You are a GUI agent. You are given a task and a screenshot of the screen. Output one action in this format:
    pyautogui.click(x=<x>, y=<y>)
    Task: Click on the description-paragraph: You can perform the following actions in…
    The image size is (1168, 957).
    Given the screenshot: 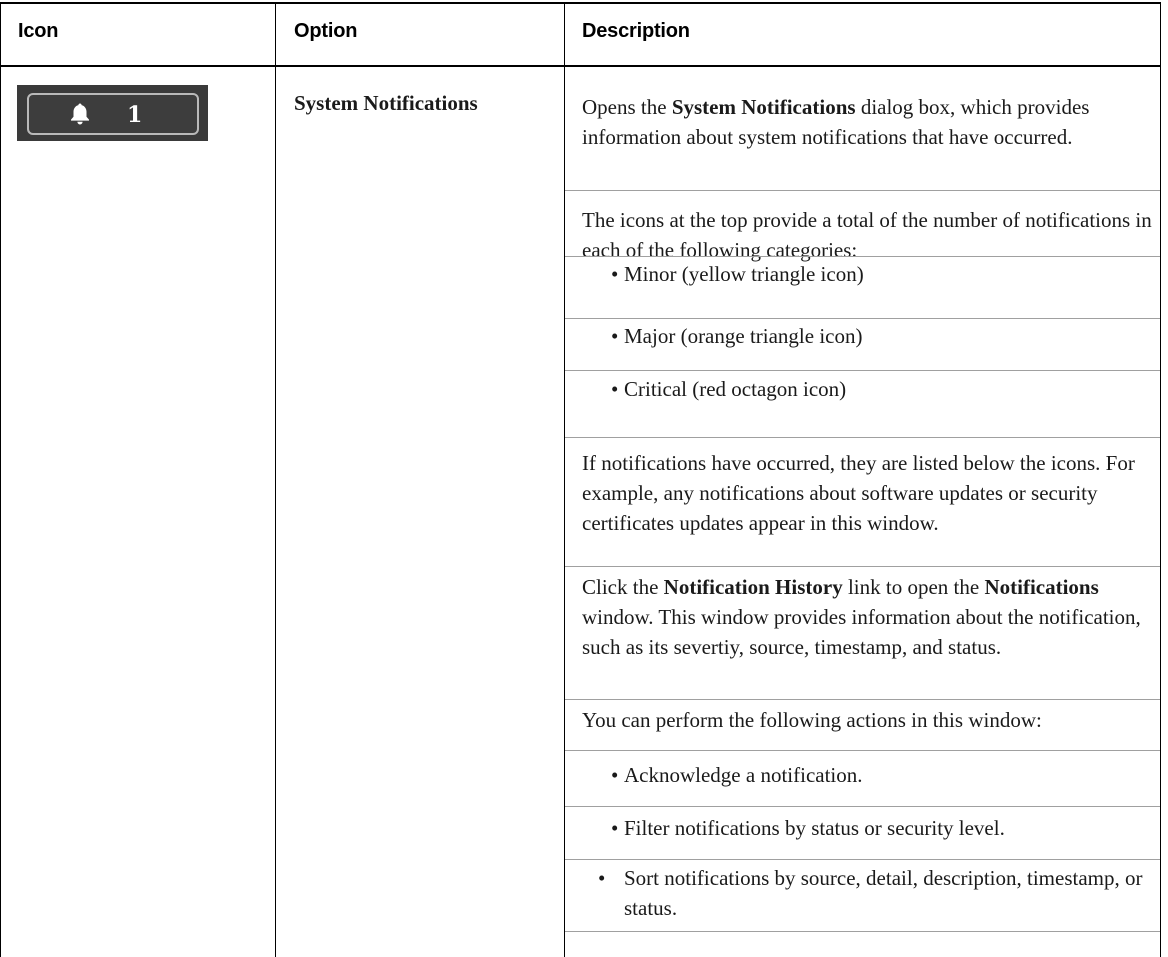 What is the action you would take?
    pyautogui.click(x=812, y=720)
    